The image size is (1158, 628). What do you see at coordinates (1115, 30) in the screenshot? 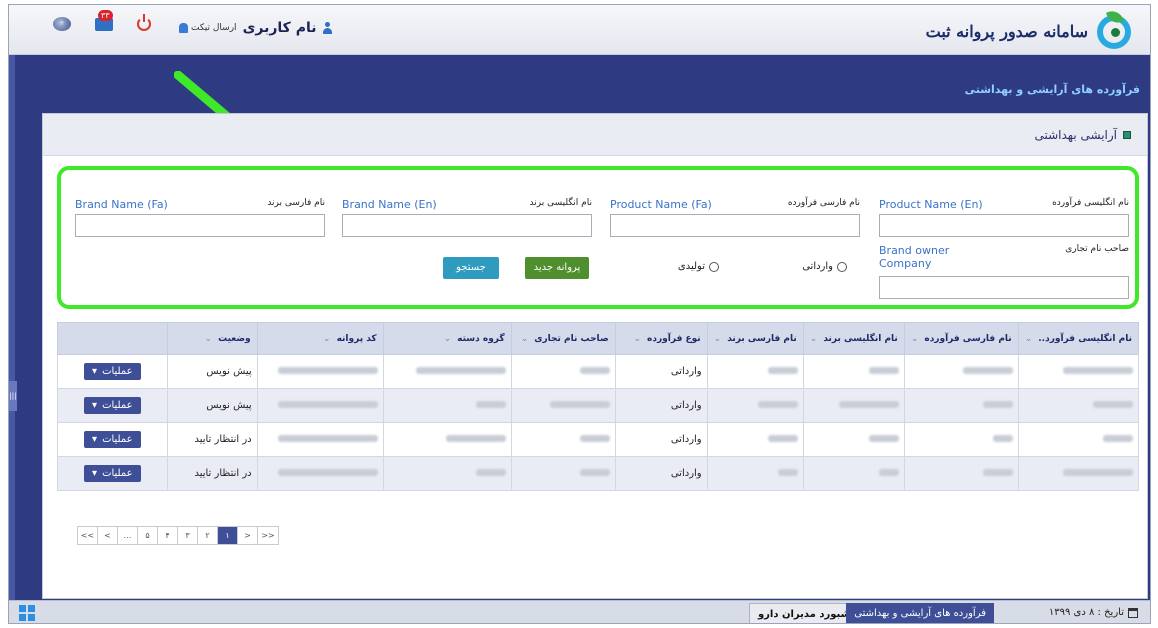
I see `logo-icon` at bounding box center [1115, 30].